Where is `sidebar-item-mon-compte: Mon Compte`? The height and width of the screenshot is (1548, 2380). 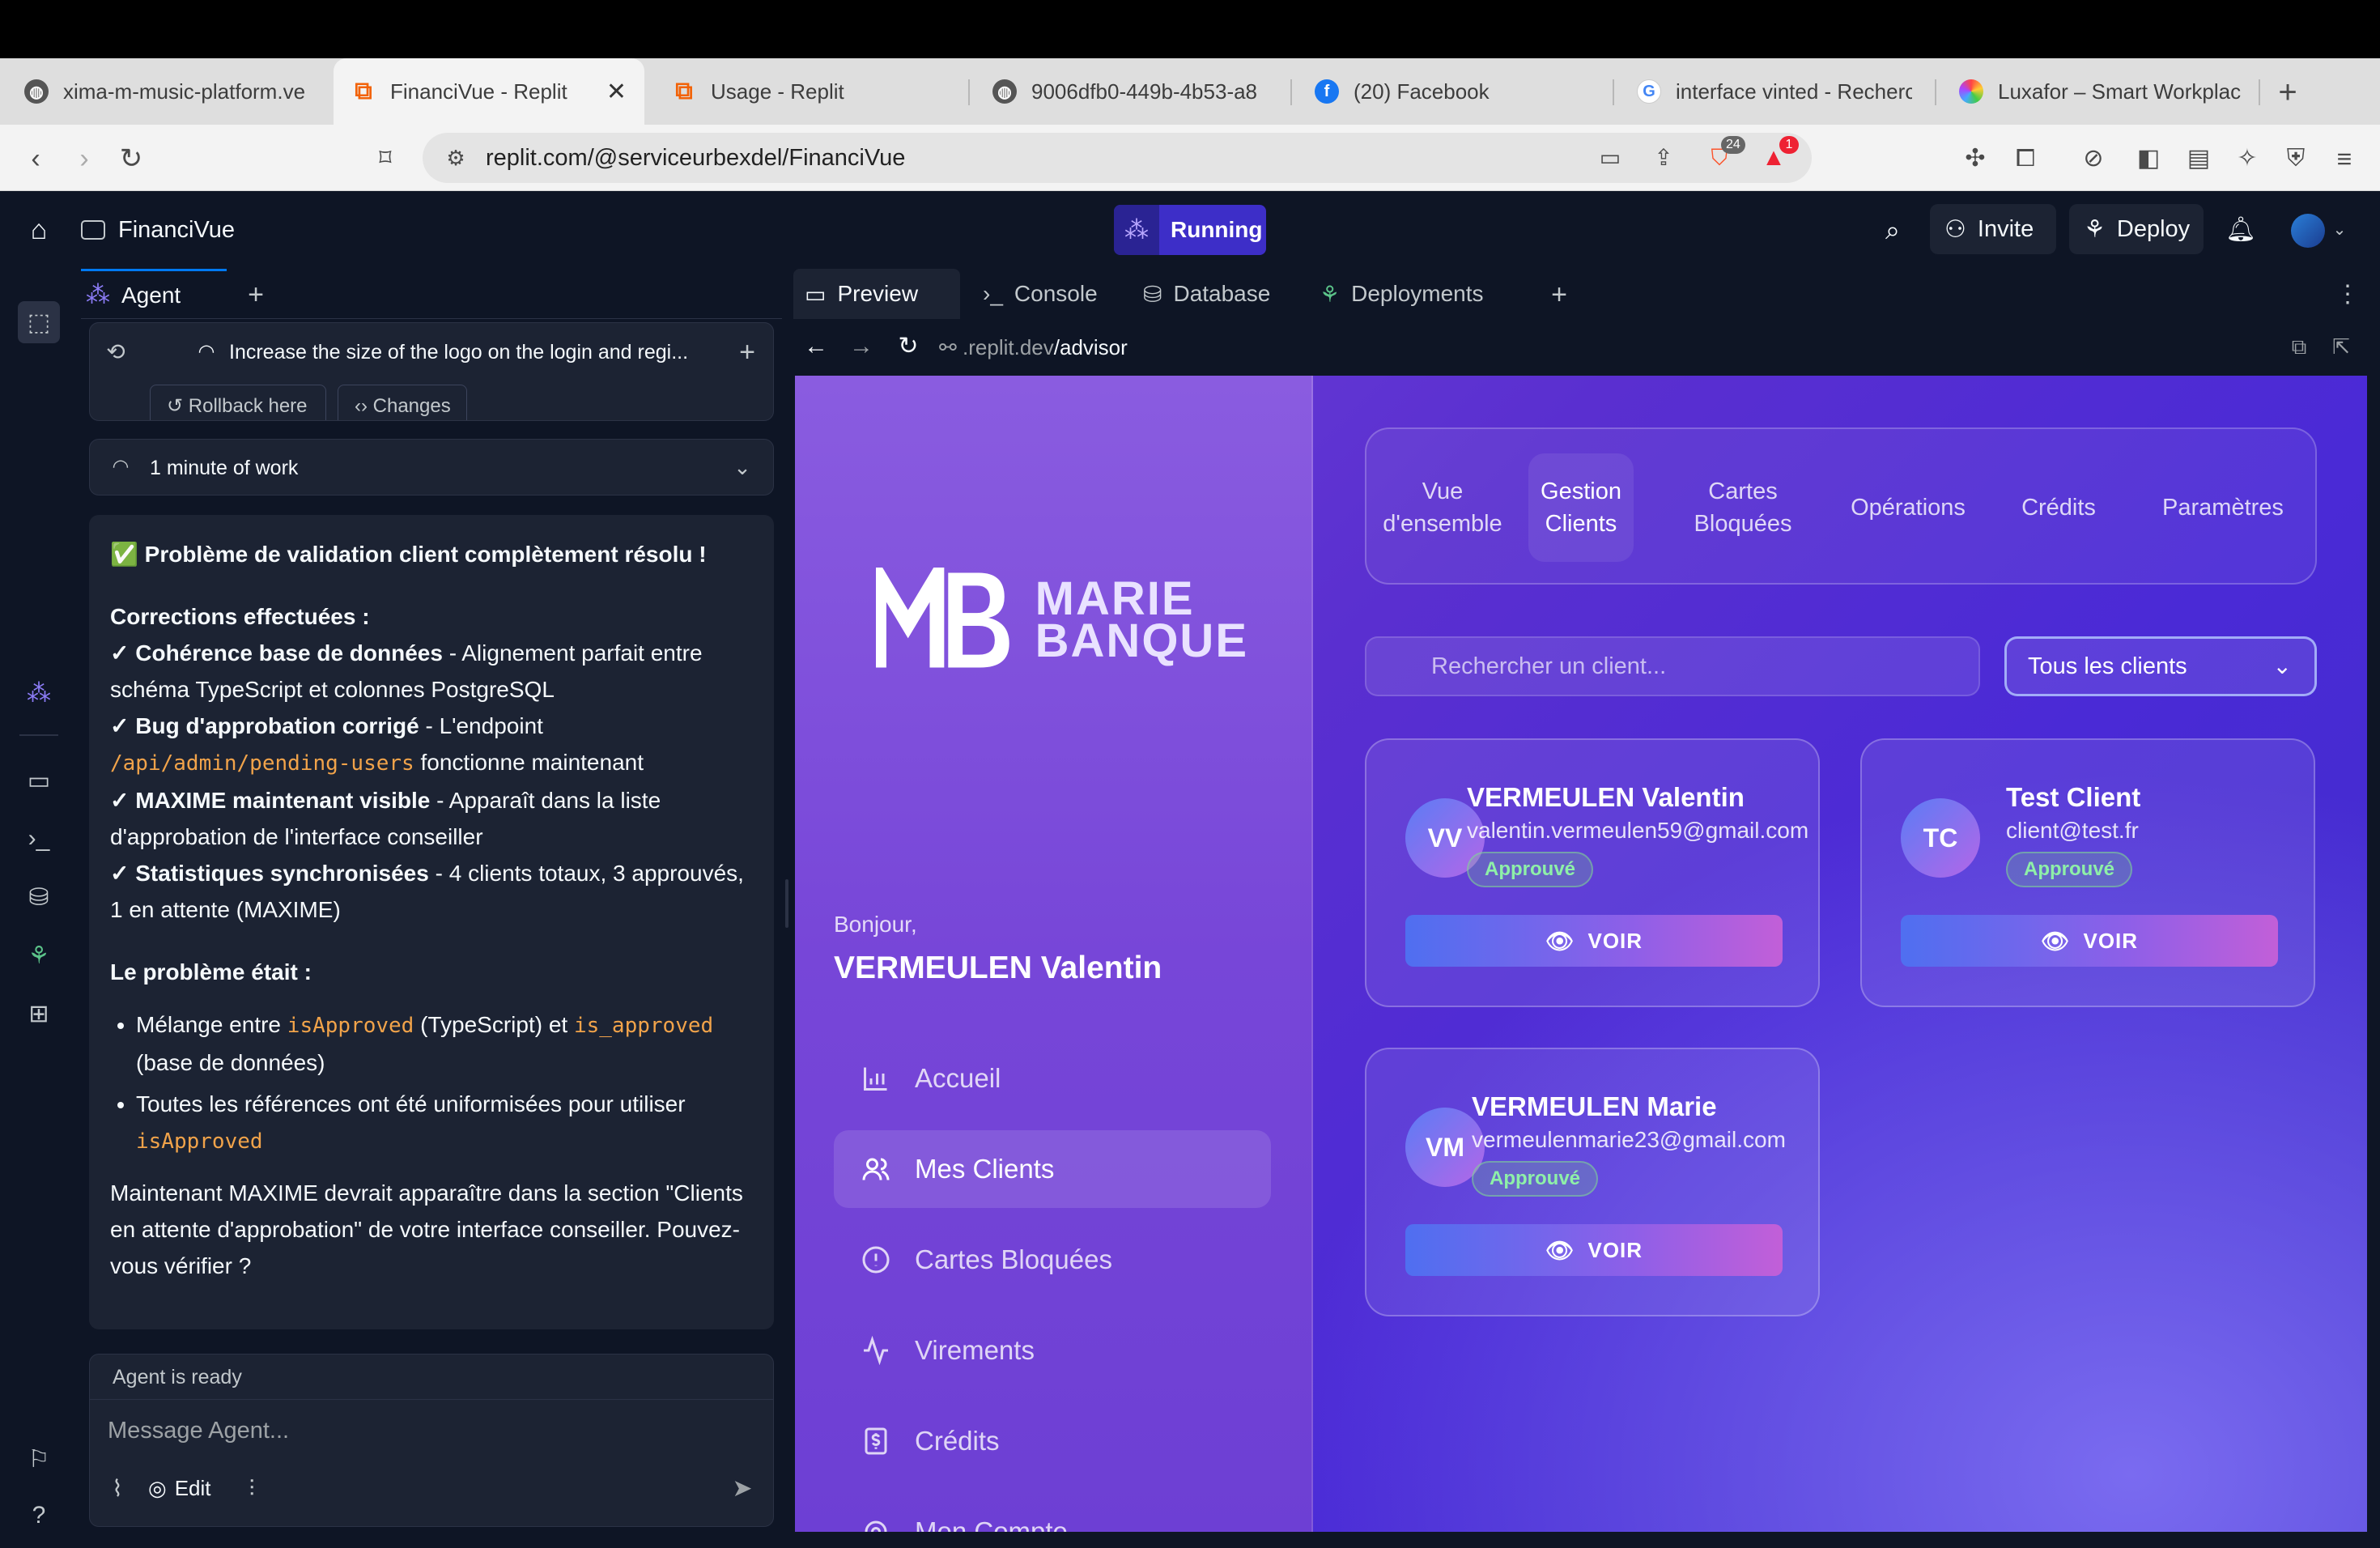
sidebar-item-mon-compte: Mon Compte is located at coordinates (1052, 1512).